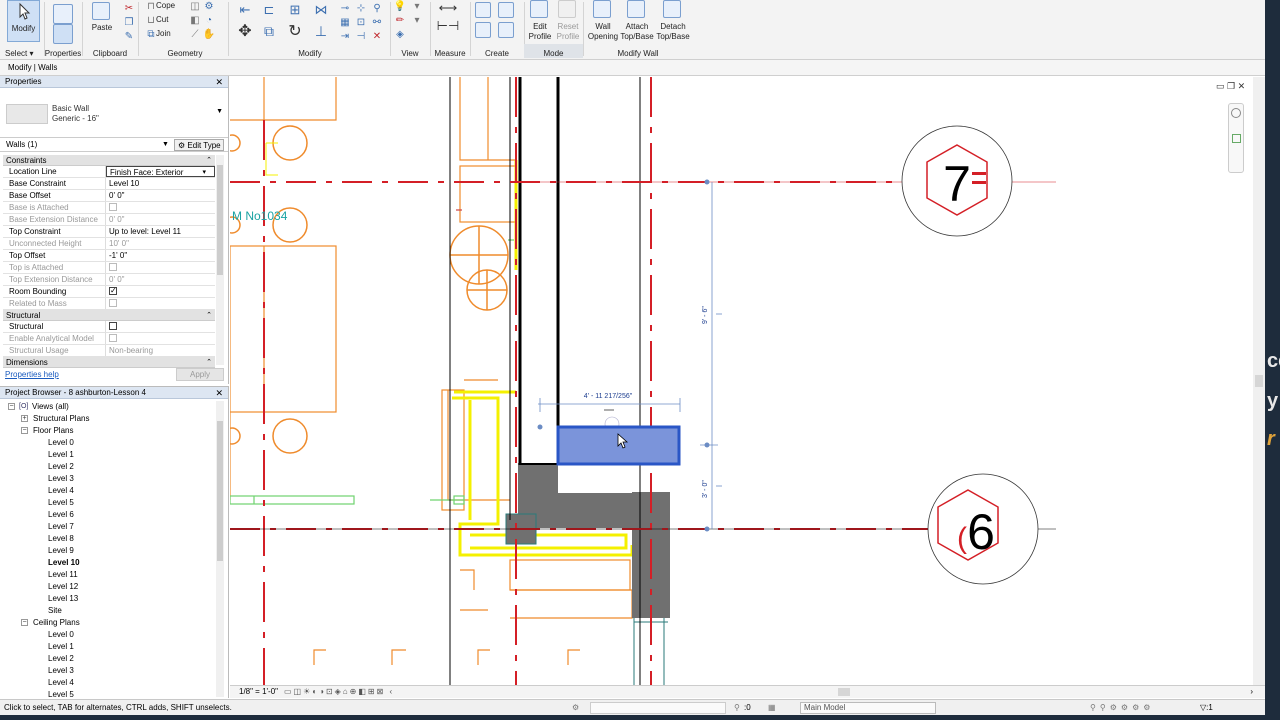 The height and width of the screenshot is (720, 1280). I want to click on property-row: Structural, so click(109, 327).